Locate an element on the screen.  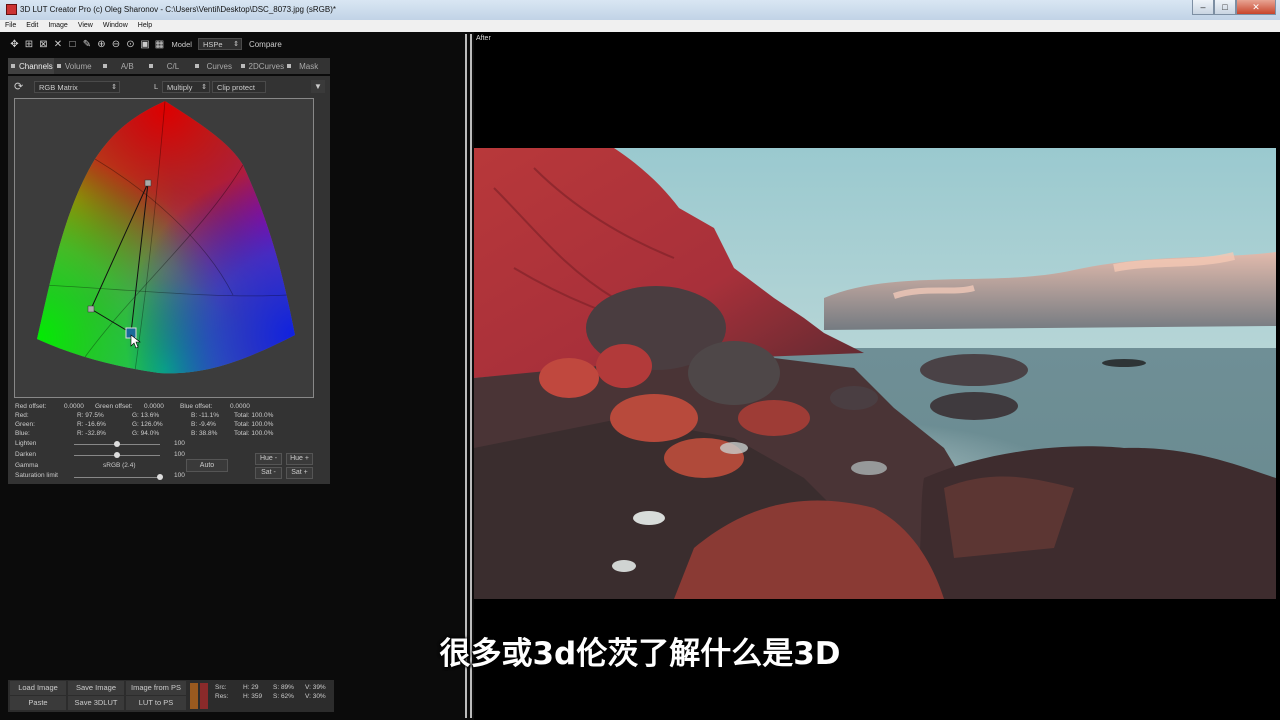
darken-slider is located at coordinates (117, 455).